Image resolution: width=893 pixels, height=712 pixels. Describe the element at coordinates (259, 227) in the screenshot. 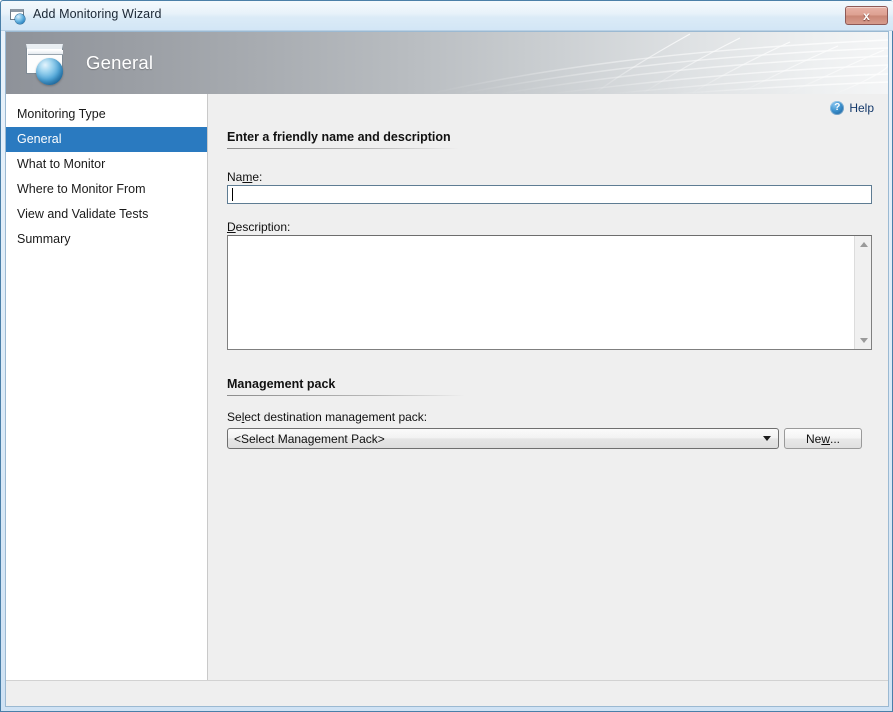

I see `description-label: Description:` at that location.